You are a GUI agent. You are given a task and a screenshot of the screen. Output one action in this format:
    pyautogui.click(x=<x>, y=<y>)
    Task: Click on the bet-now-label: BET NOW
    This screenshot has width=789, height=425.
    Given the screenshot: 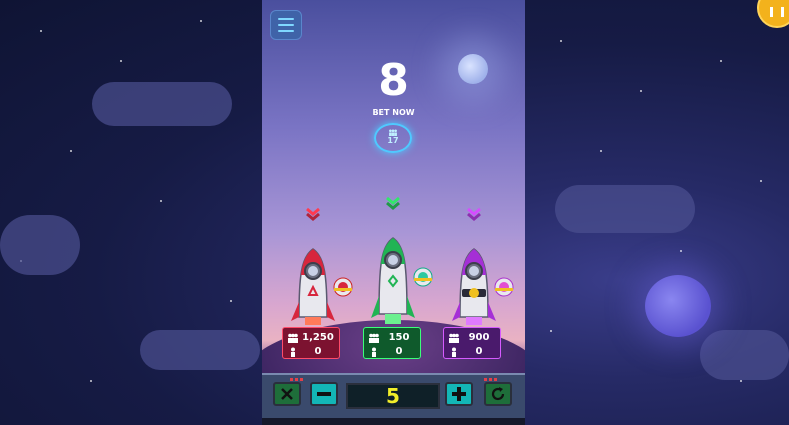 What is the action you would take?
    pyautogui.click(x=393, y=112)
    